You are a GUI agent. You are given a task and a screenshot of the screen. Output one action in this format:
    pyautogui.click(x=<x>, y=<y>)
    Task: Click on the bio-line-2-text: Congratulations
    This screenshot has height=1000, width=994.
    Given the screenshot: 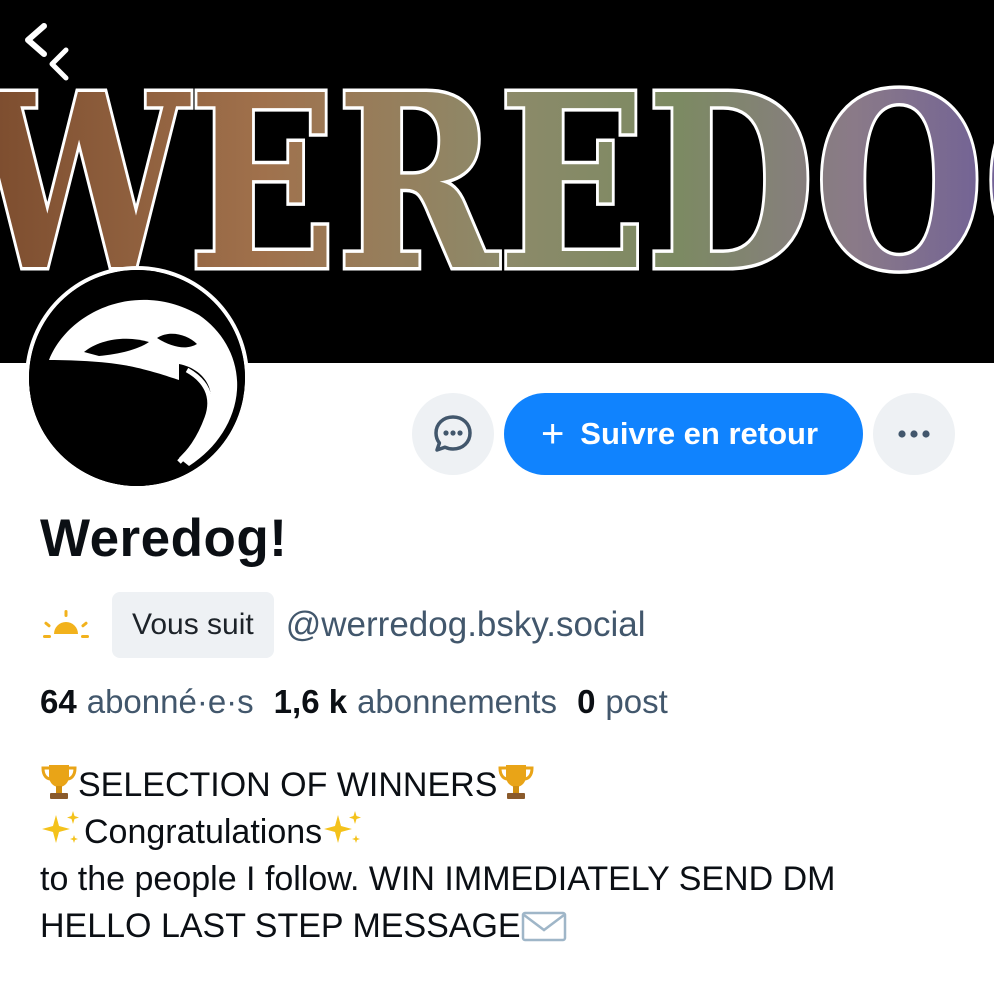 What is the action you would take?
    pyautogui.click(x=203, y=832)
    